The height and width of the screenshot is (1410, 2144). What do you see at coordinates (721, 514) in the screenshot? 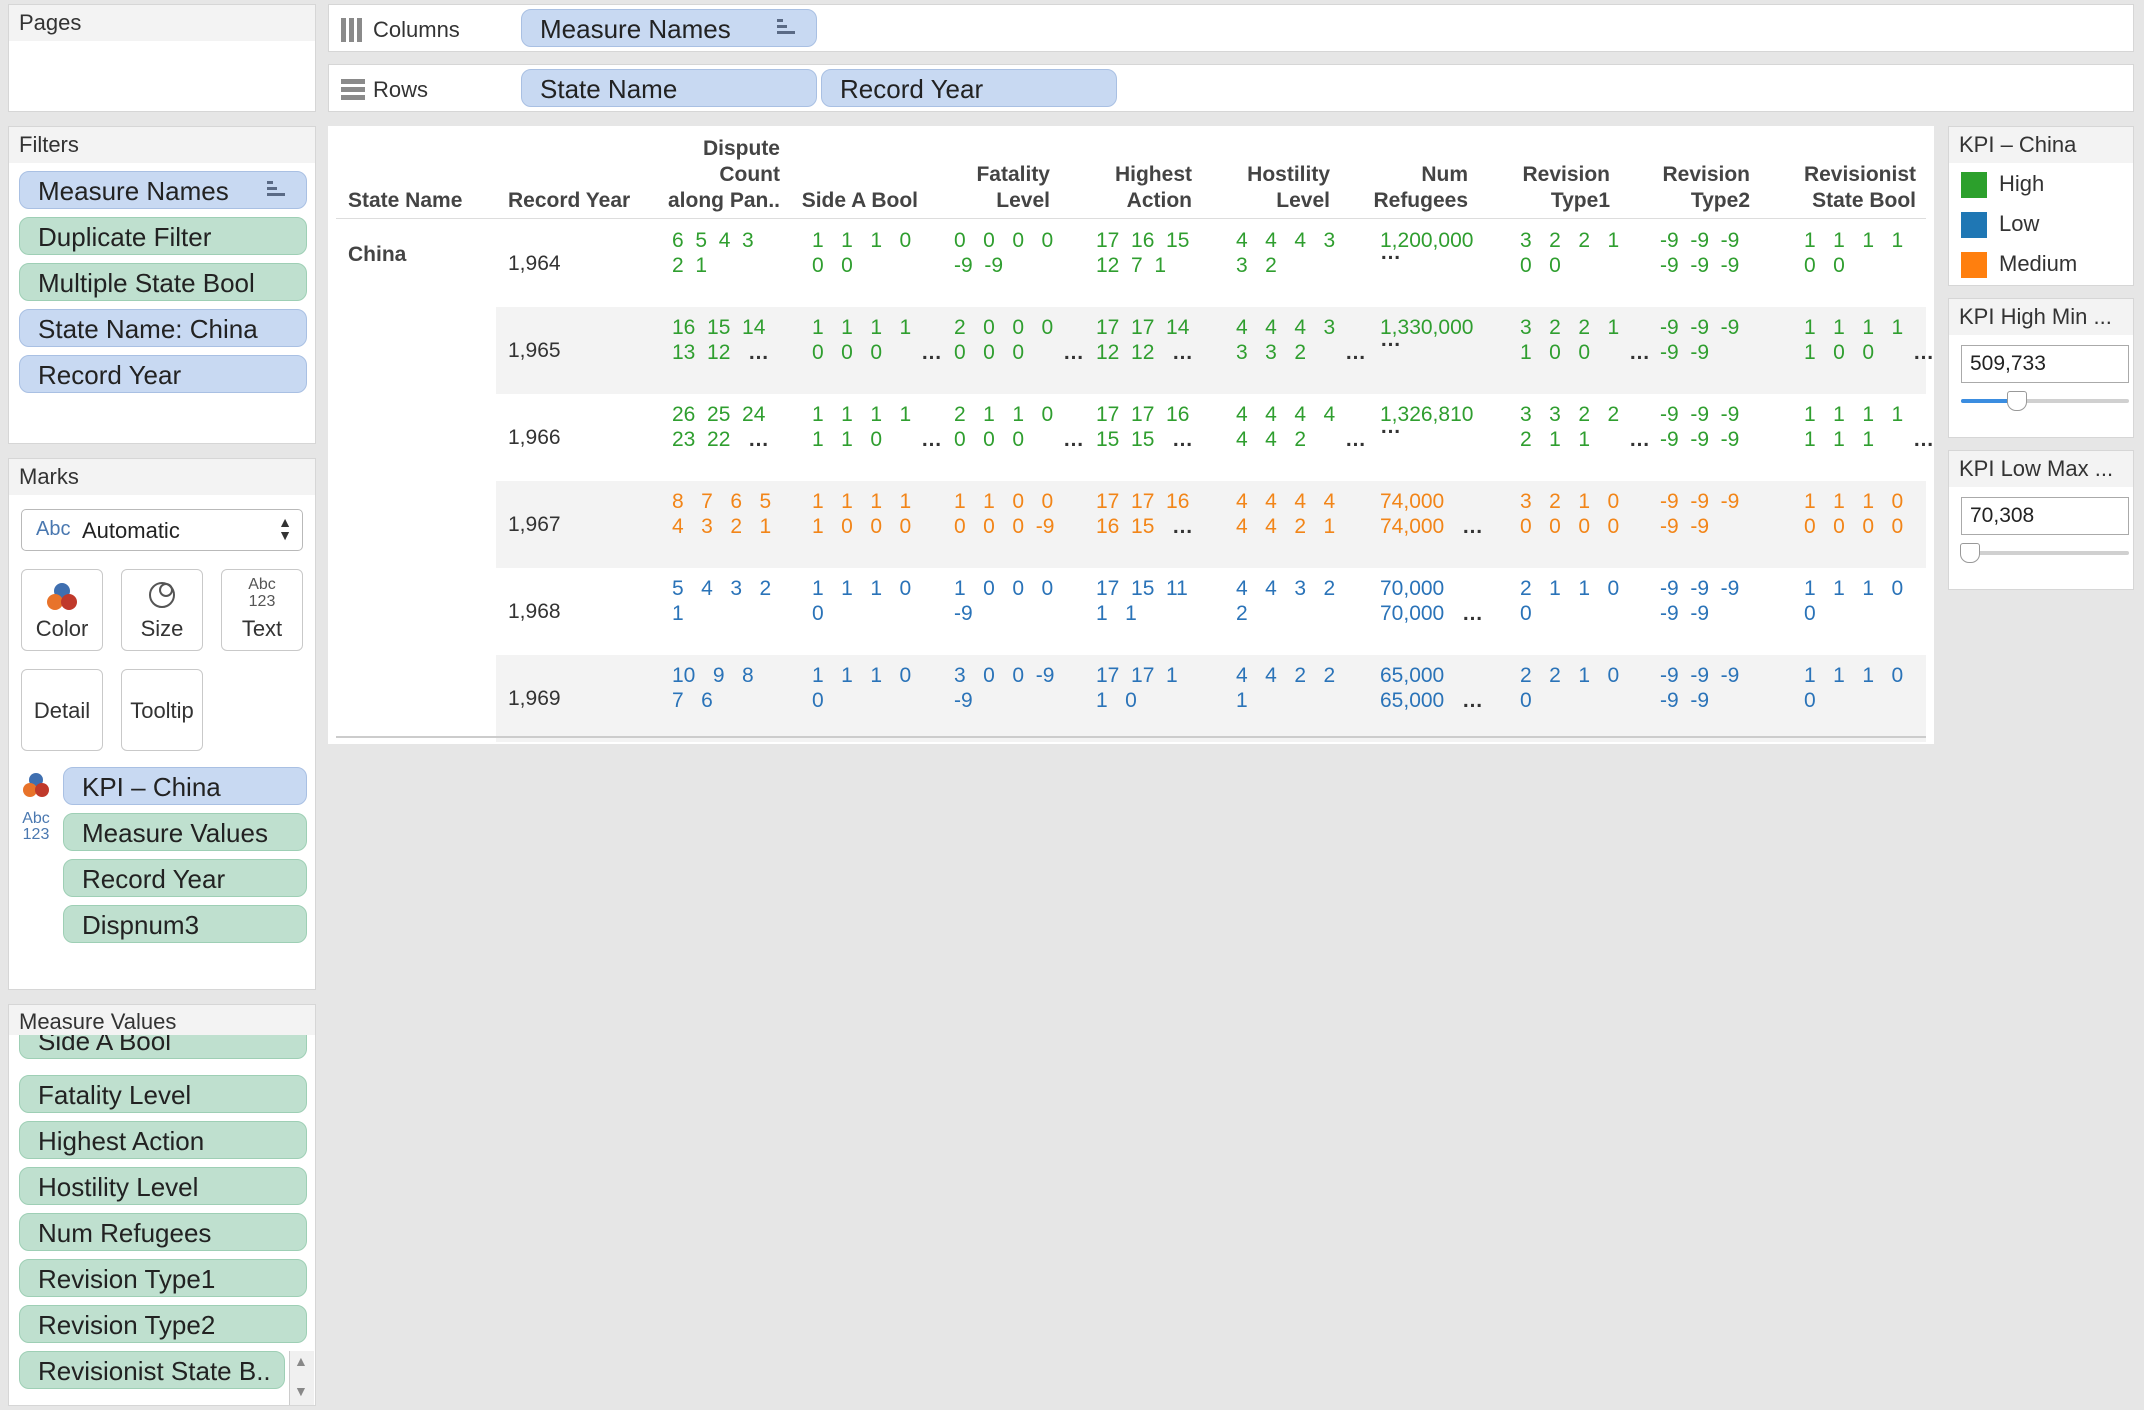
I see `table-cell-dispute-count: 8 7 6 54 3 2 1` at bounding box center [721, 514].